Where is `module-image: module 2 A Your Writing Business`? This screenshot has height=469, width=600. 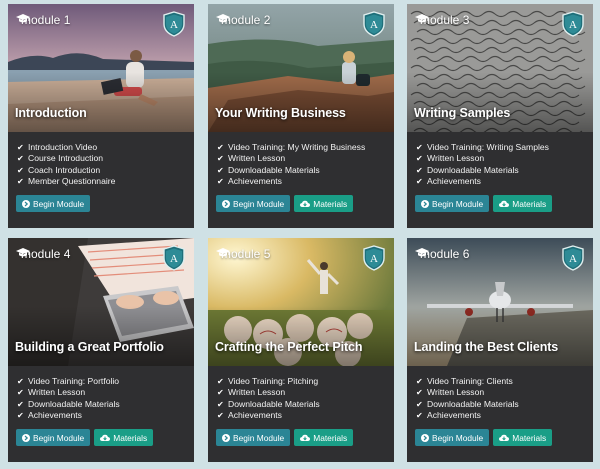
module-image: module 2 A Your Writing Business is located at coordinates (301, 68).